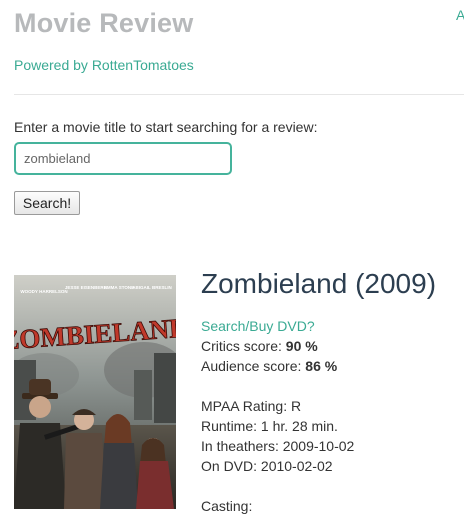  What do you see at coordinates (86, 287) in the screenshot?
I see `svg-text: JESSE EISENBERG` at bounding box center [86, 287].